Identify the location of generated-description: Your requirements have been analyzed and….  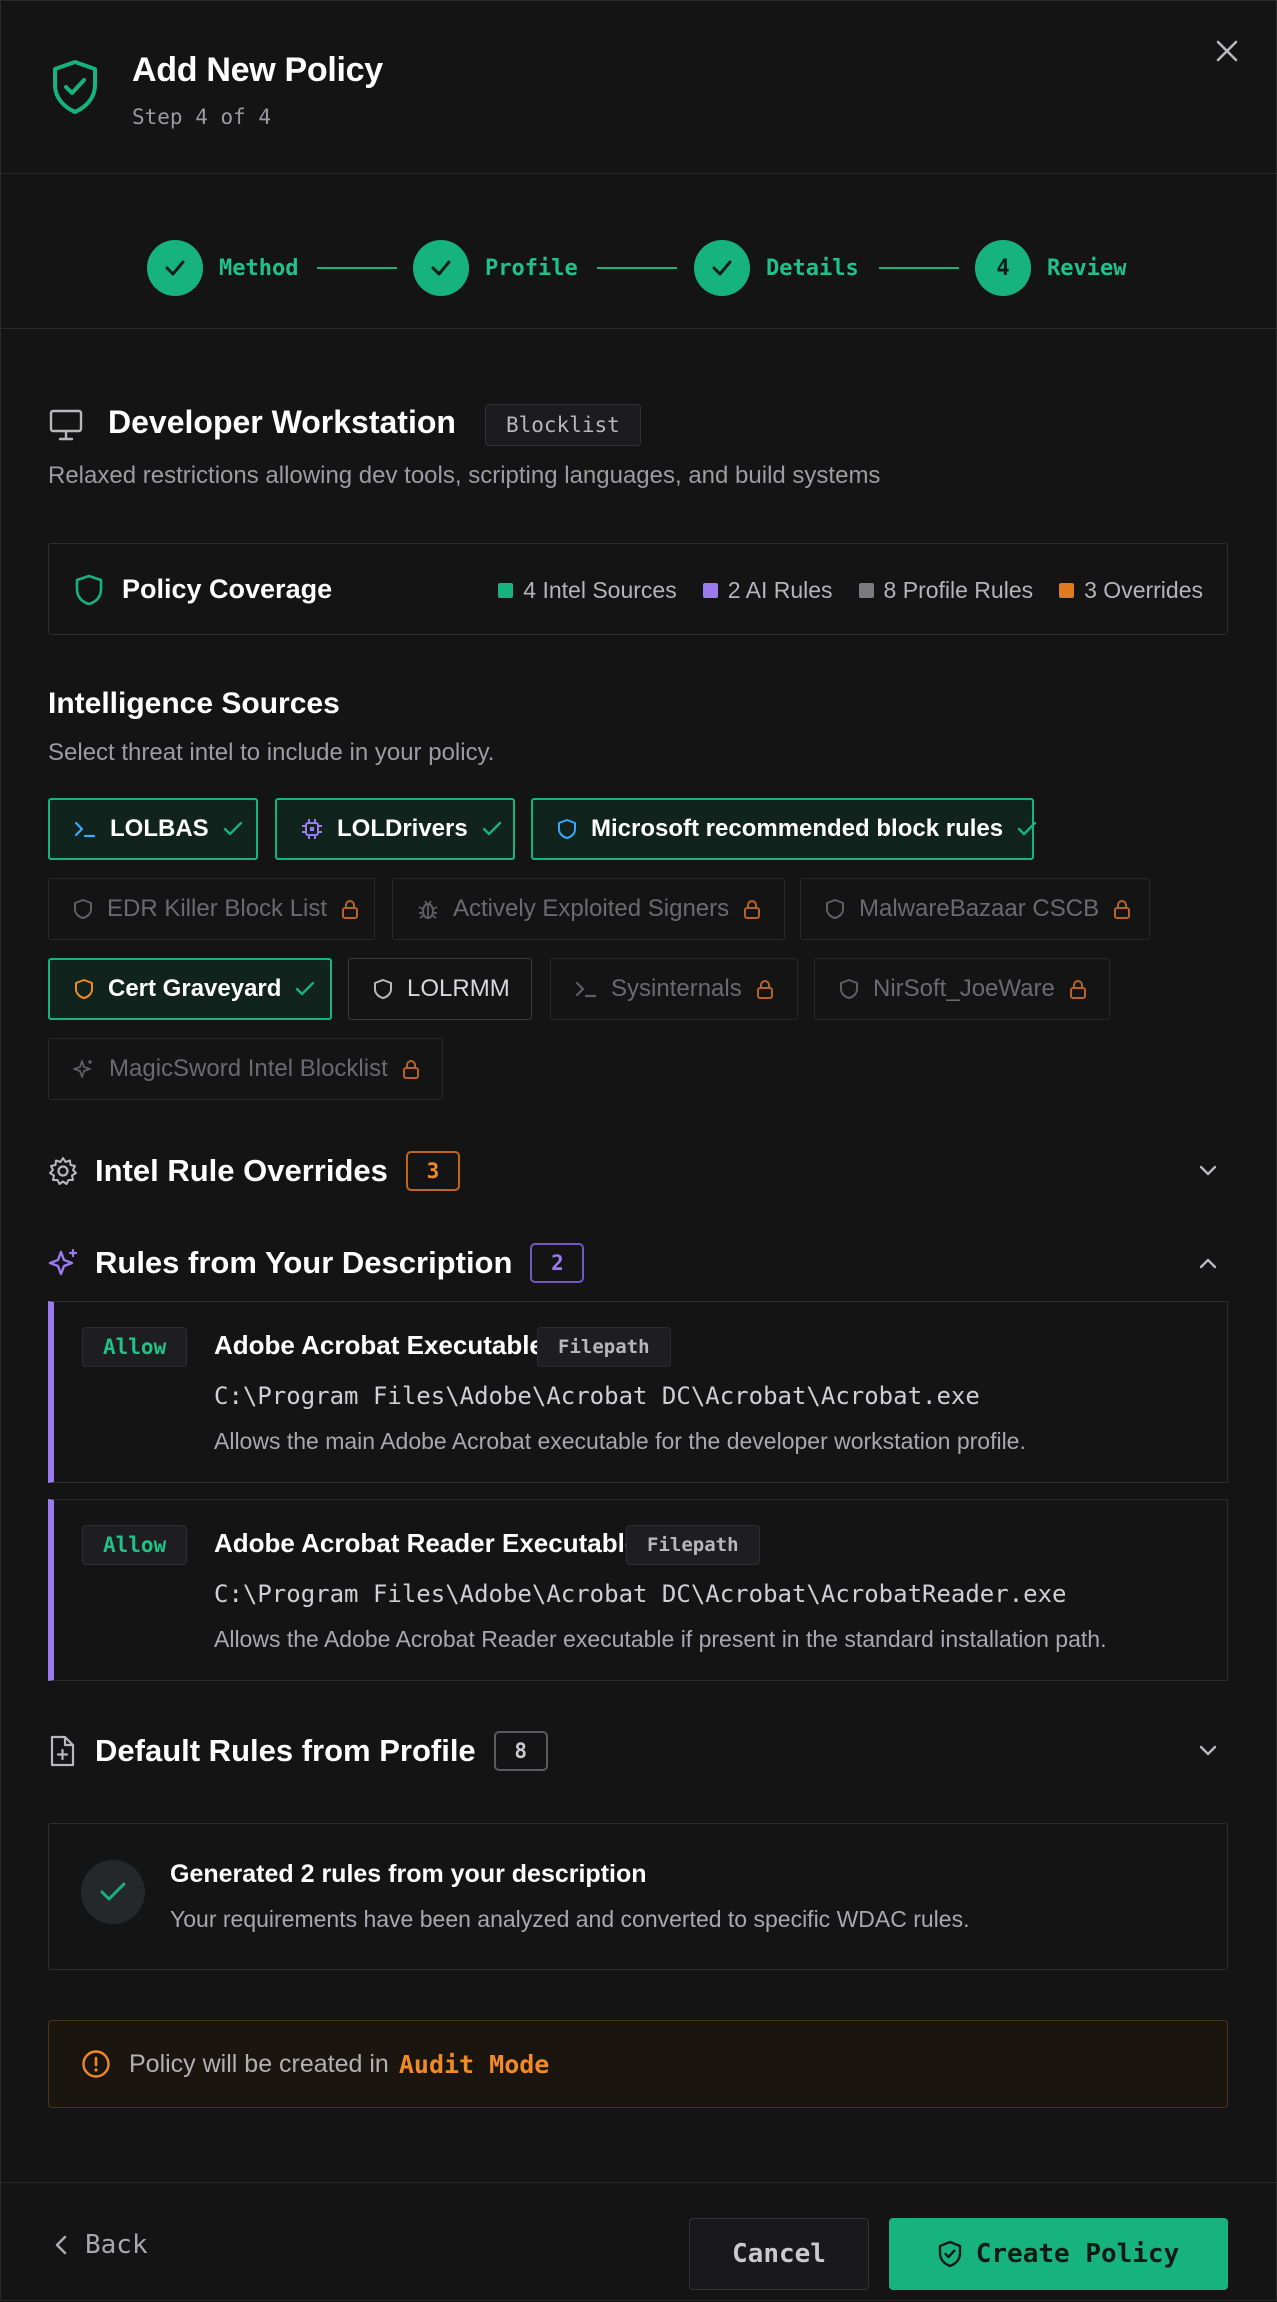
(570, 1919).